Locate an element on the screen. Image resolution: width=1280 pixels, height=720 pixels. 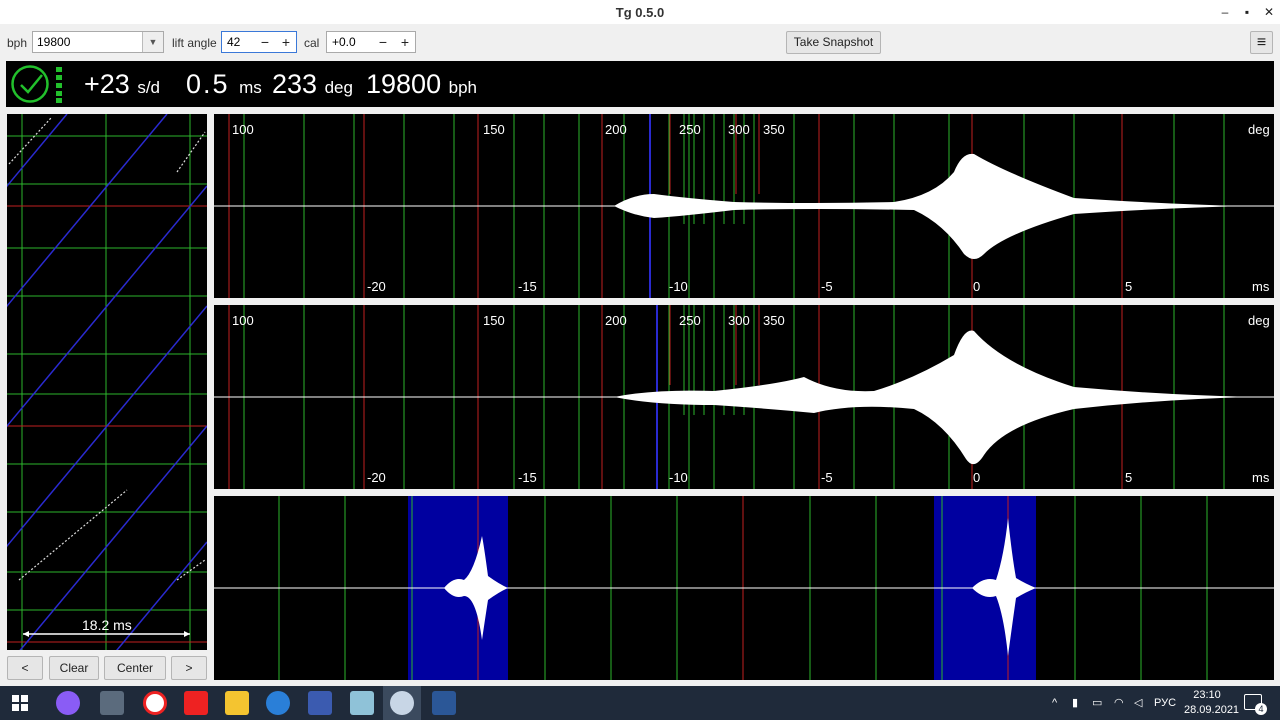
minimize-button: – is located at coordinates (1225, 12).